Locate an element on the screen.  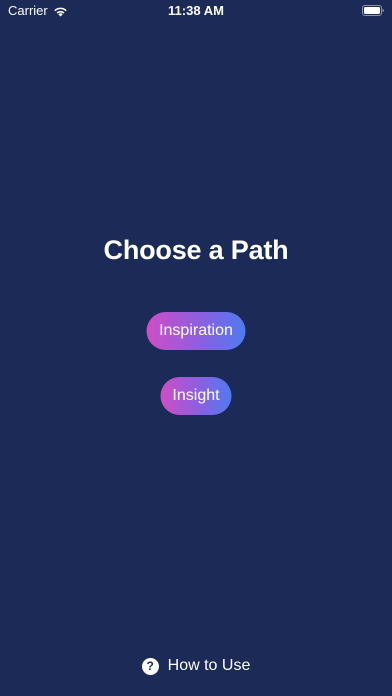
inspiration-button: Inspiration is located at coordinates (196, 331).